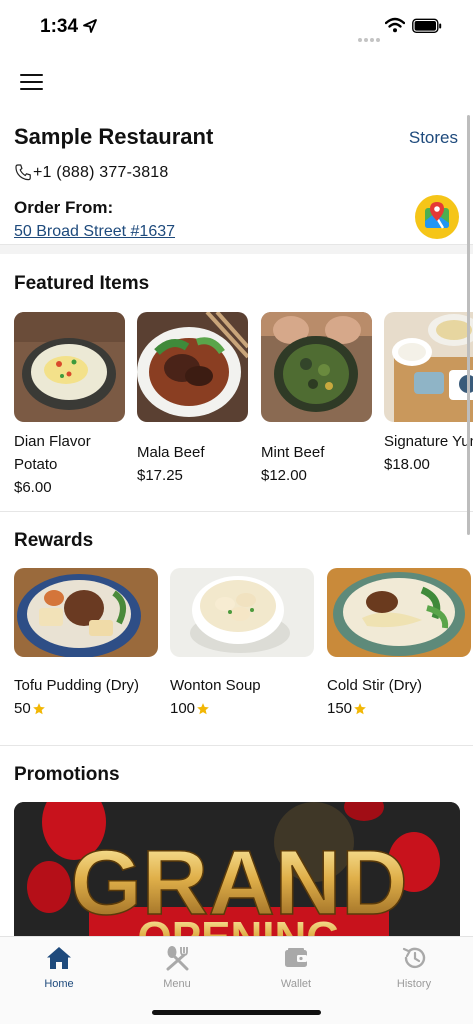  What do you see at coordinates (414, 958) in the screenshot?
I see `history-icon` at bounding box center [414, 958].